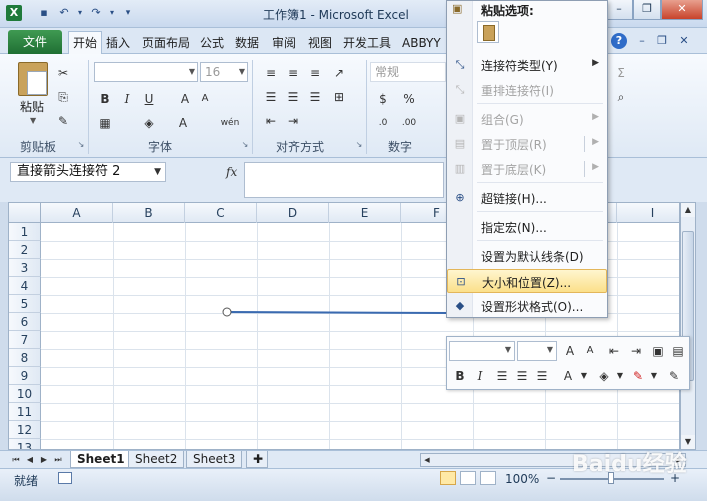 The width and height of the screenshot is (707, 501). What do you see at coordinates (33, 120) in the screenshot?
I see `paste-dropdown-icon: ▼` at bounding box center [33, 120].